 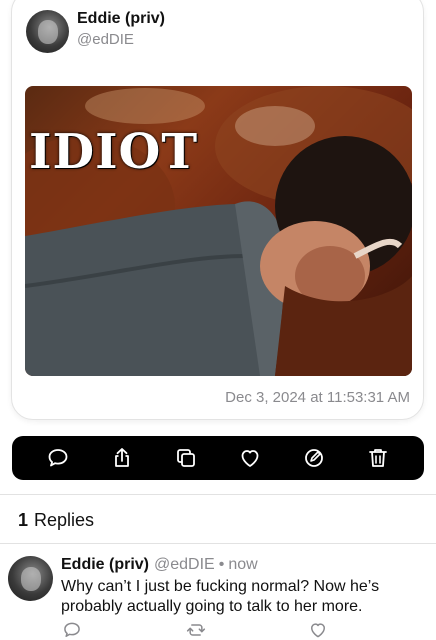 I want to click on replies-header: 1 Replies, so click(x=56, y=520).